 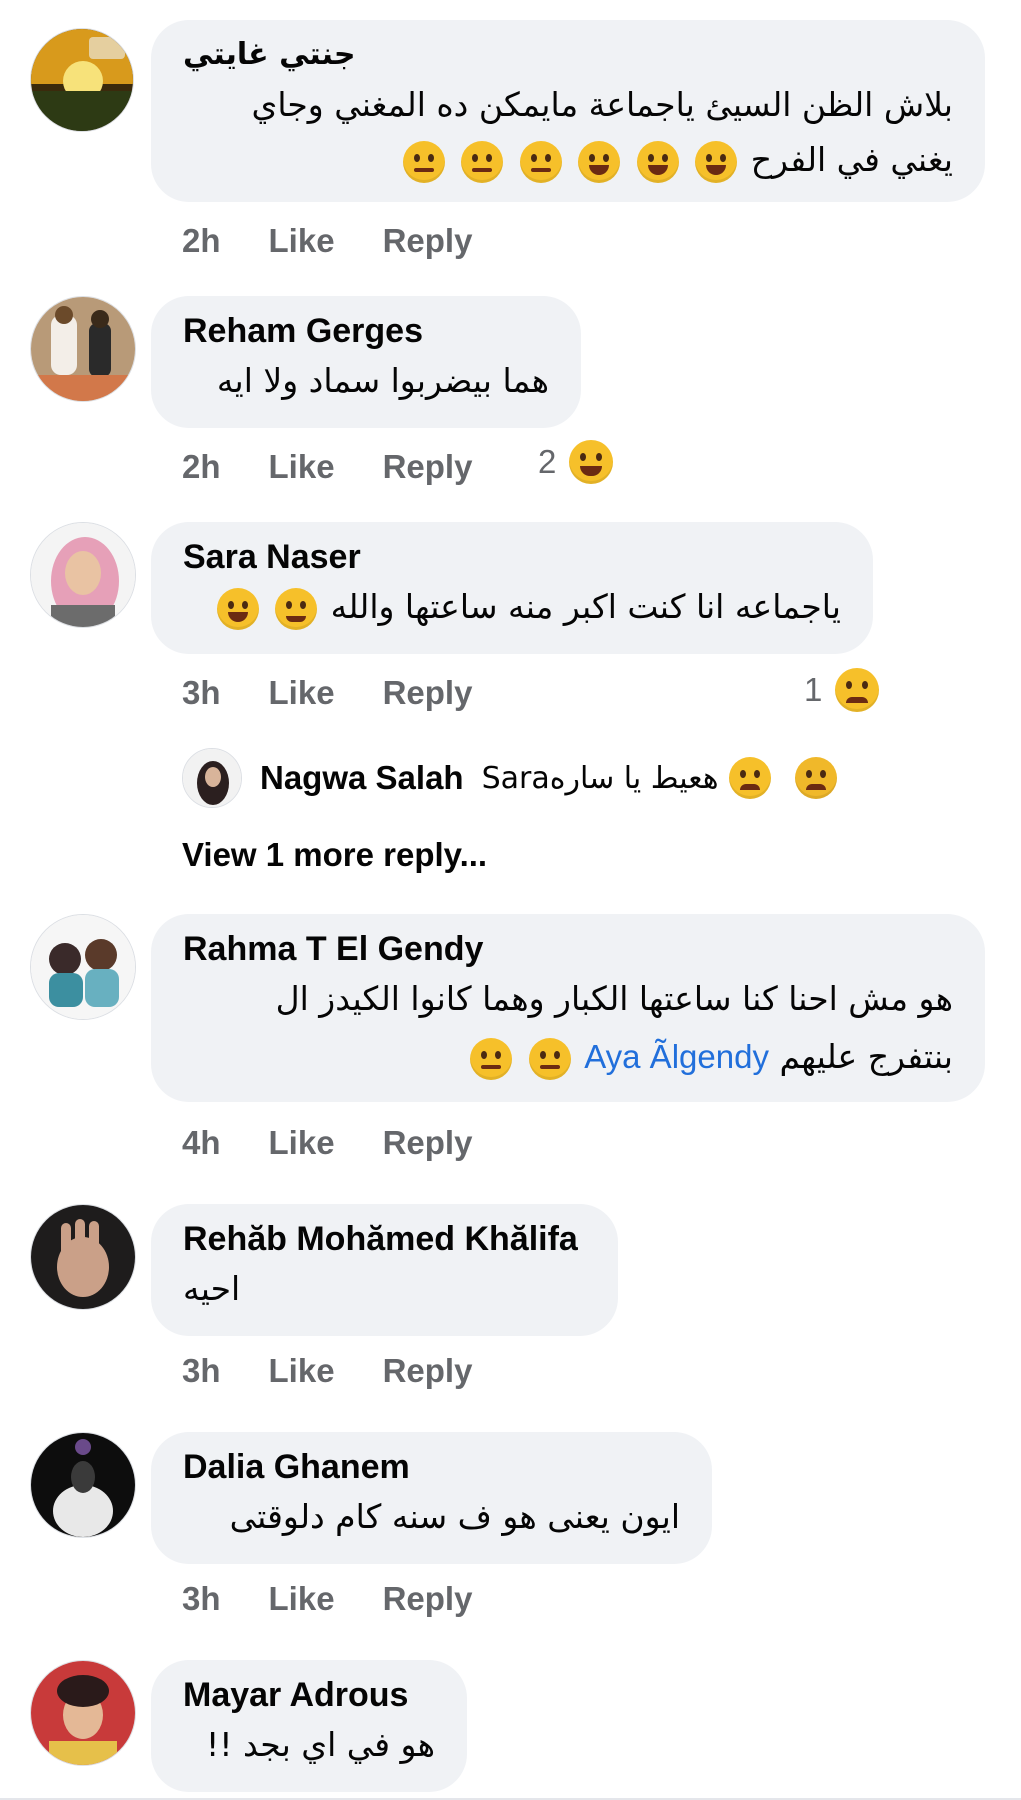 I want to click on comment-text: ياجماعه انا كنت اكبر منه ساعتها والله, so click(x=585, y=606).